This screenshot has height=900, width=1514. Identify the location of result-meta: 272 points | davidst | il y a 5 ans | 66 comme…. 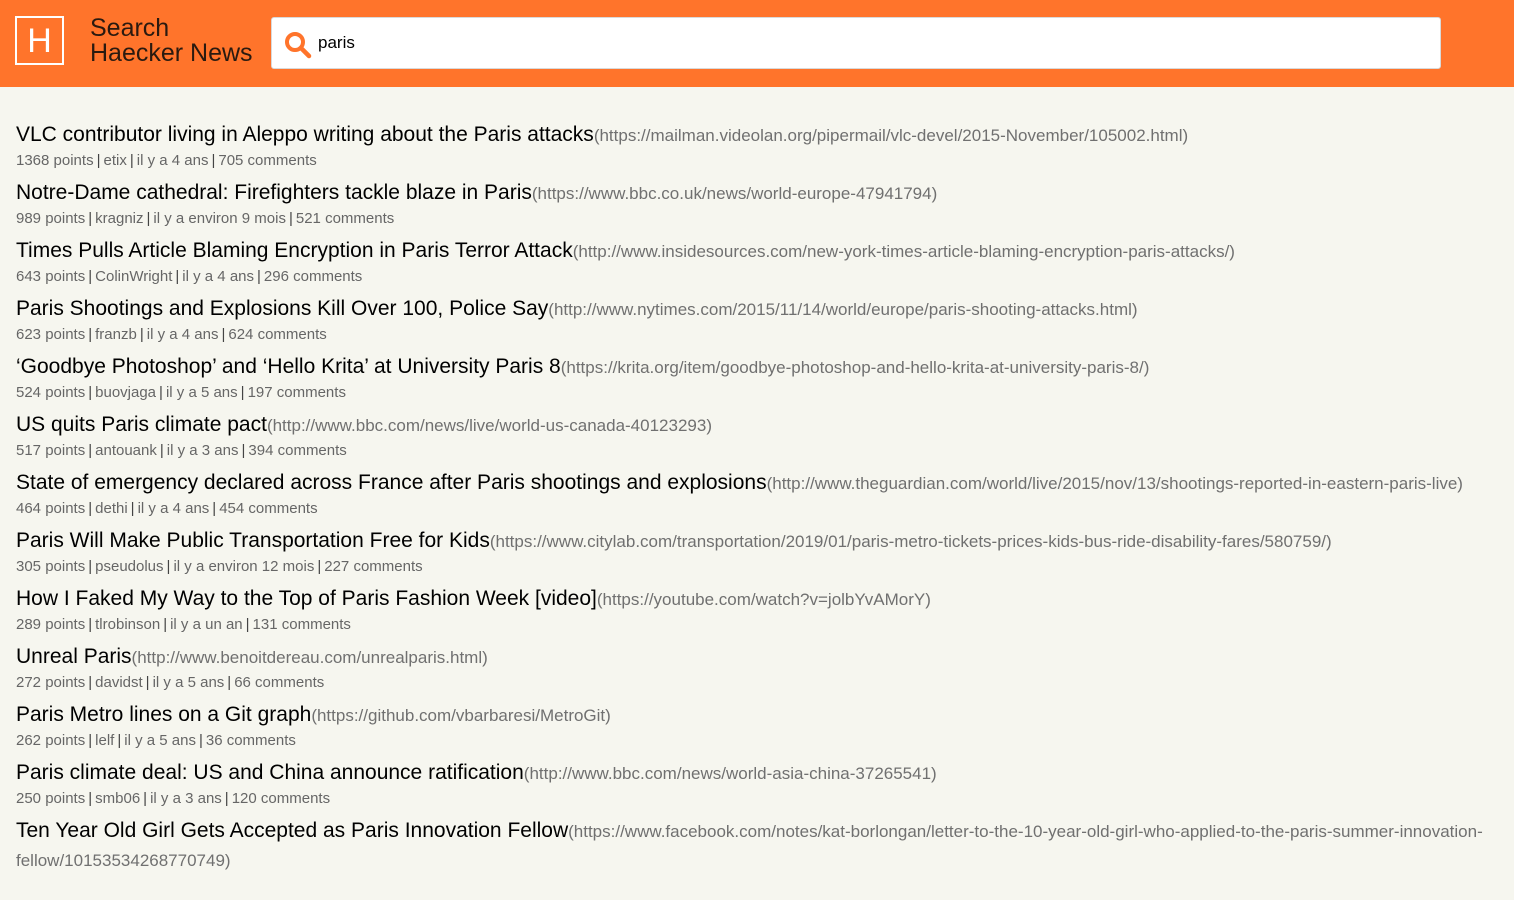
(756, 683).